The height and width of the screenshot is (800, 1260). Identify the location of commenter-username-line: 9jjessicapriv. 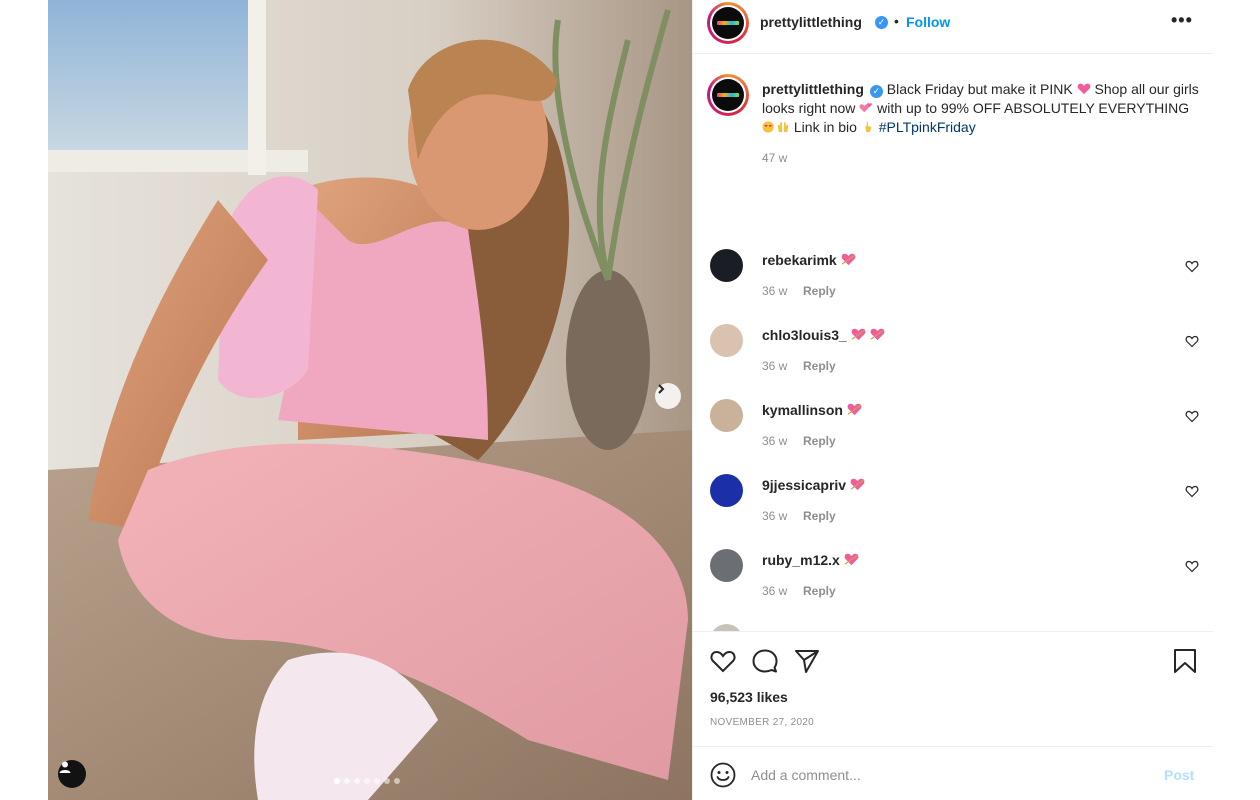
(813, 485).